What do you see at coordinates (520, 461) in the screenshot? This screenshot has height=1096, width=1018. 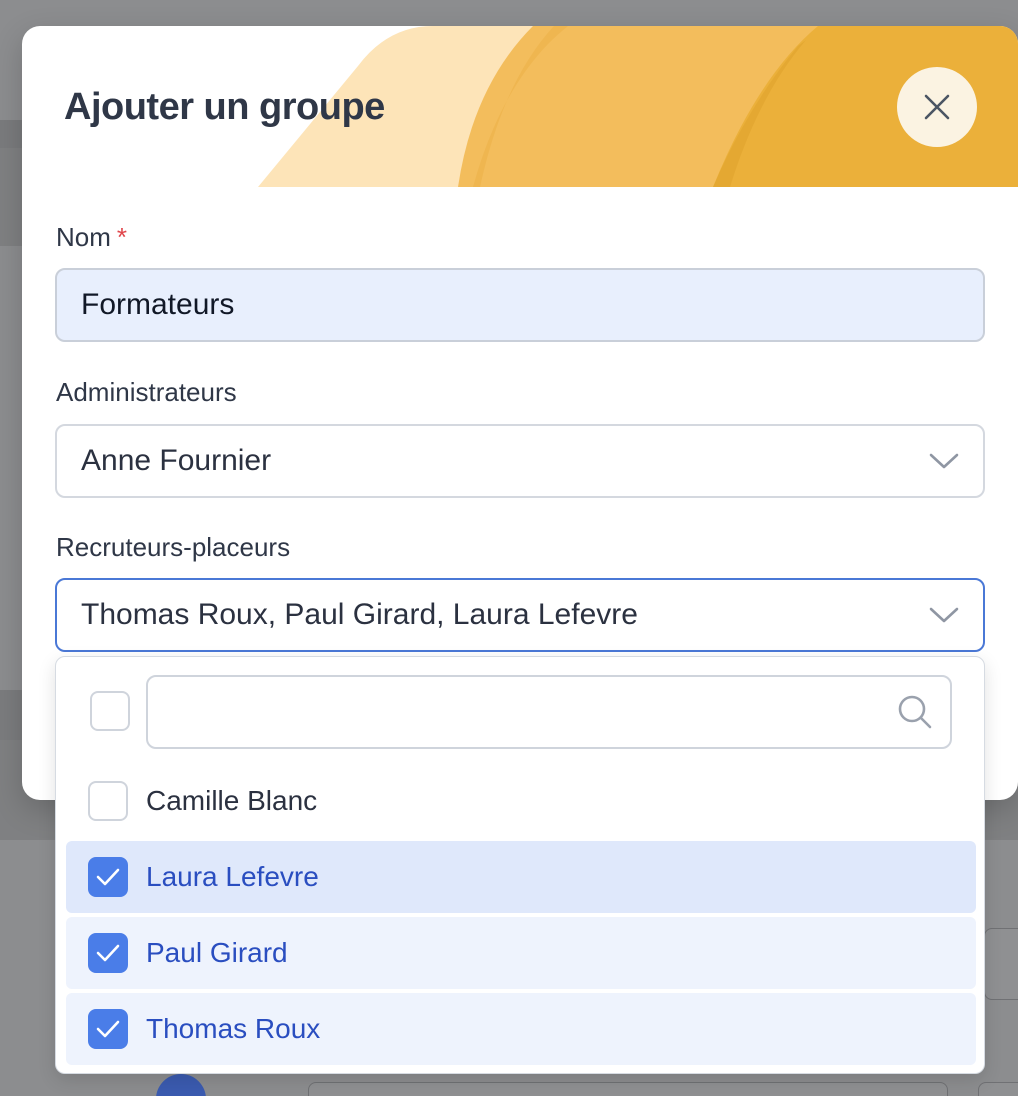 I see `administrators-select: Anne Fournier` at bounding box center [520, 461].